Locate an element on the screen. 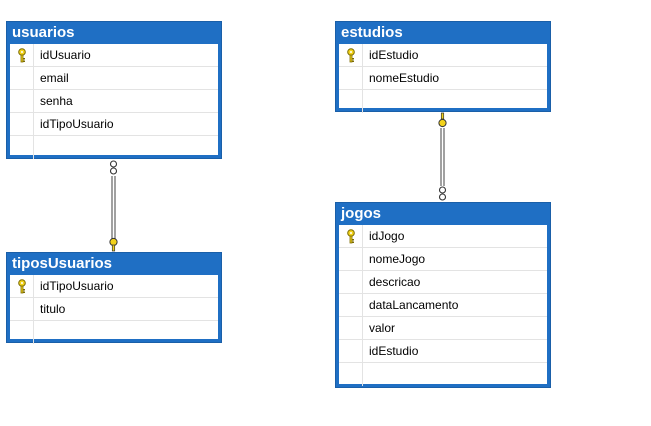 This screenshot has width=651, height=426. relationship-usuarios-tiposUsuarios is located at coordinates (113, 206).